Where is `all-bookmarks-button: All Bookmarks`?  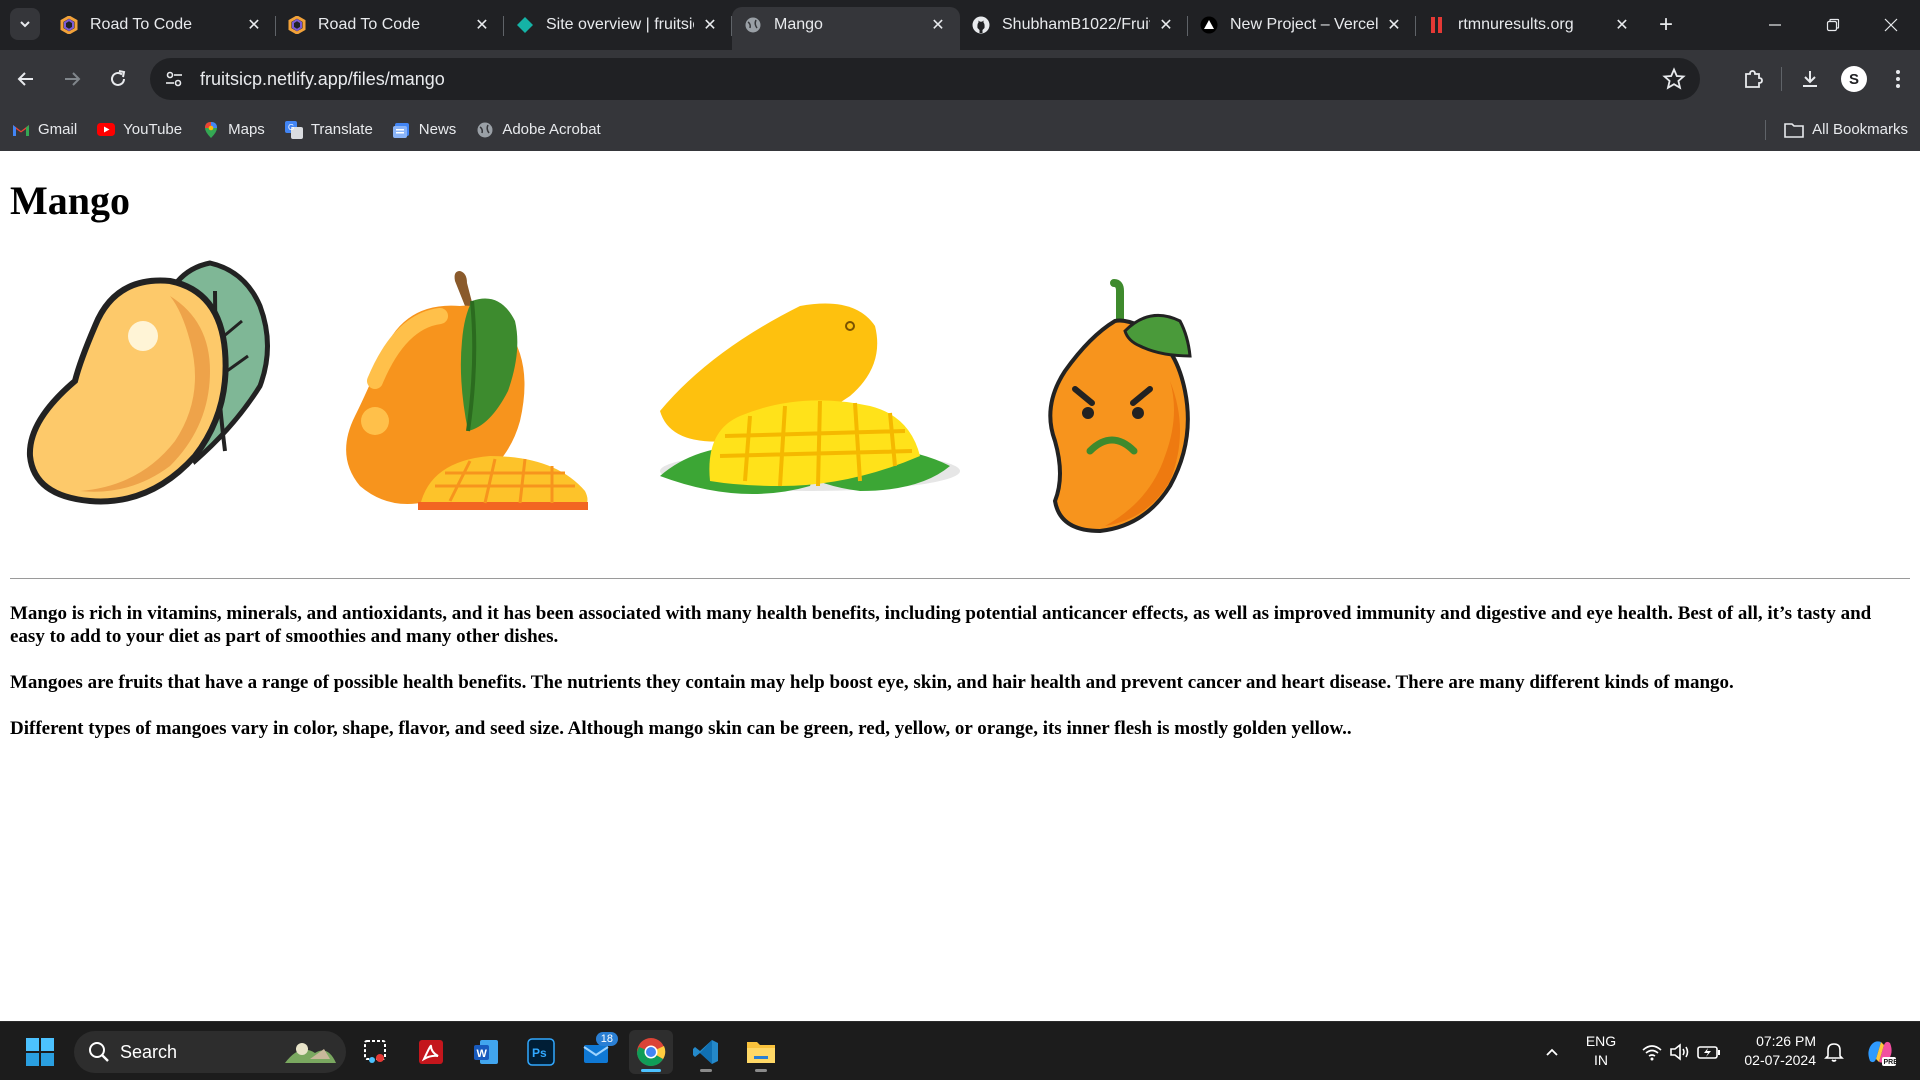 all-bookmarks-button: All Bookmarks is located at coordinates (1836, 129).